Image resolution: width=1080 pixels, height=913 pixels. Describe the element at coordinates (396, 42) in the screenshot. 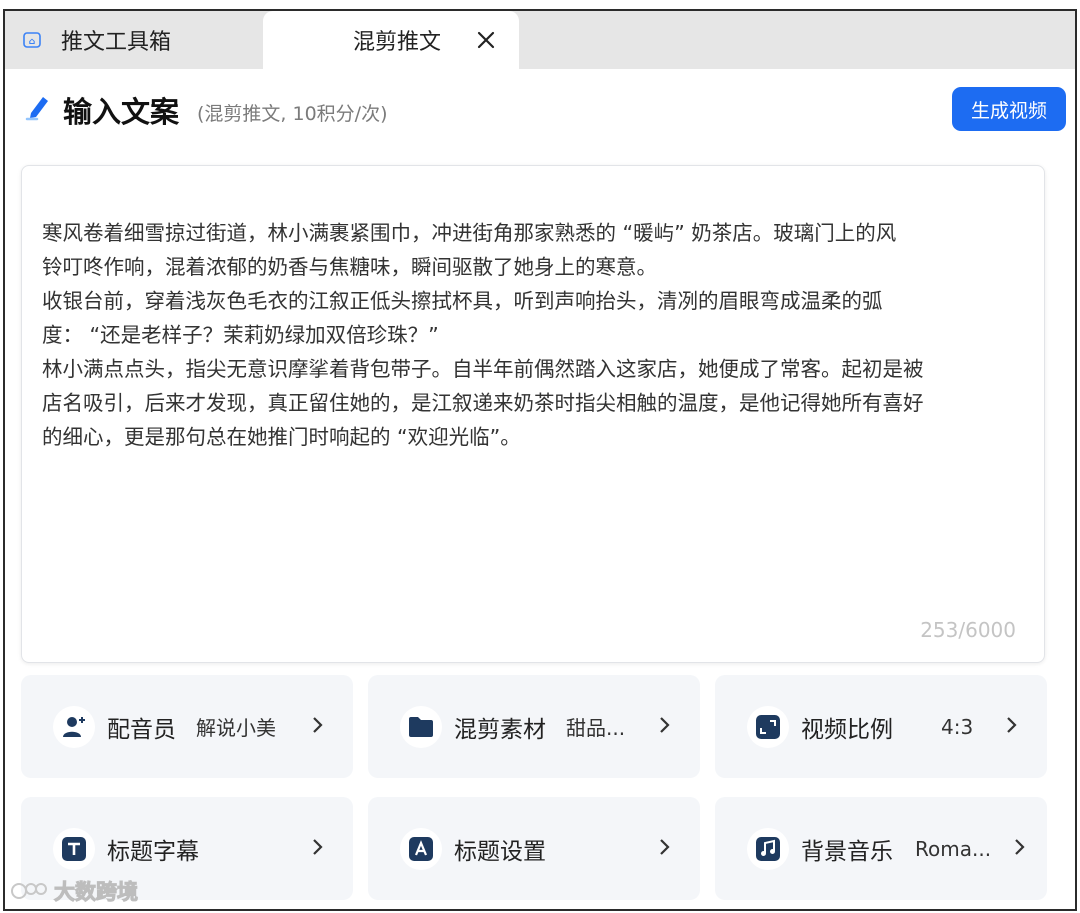

I see `tab-mix-push-label: 混剪推文` at that location.